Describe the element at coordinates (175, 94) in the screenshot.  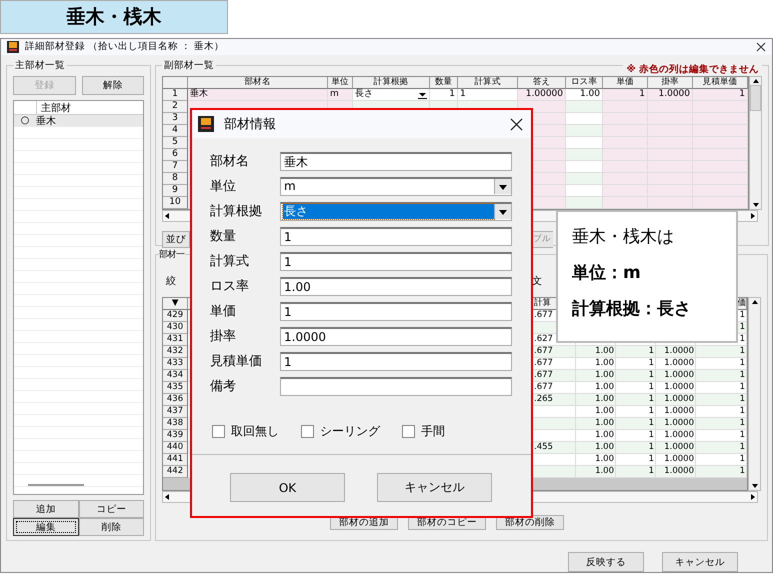
I see `row-number: 1` at that location.